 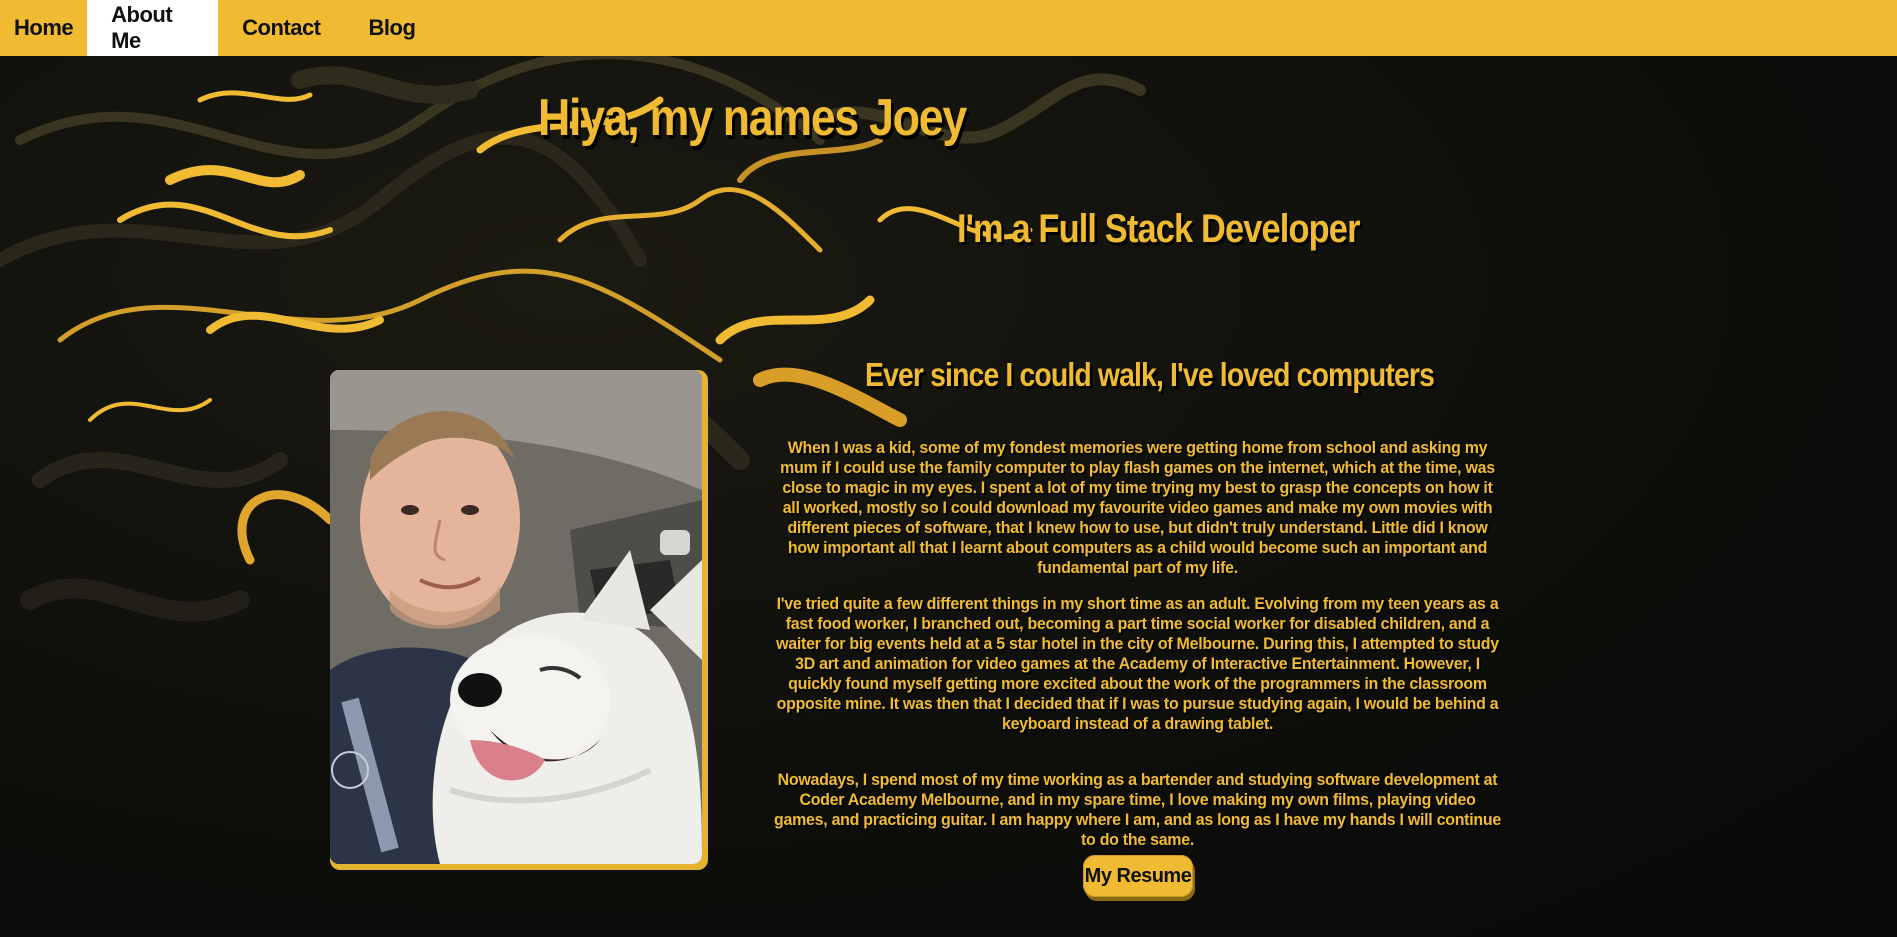 I want to click on resume-button: My Resume, so click(x=1138, y=876).